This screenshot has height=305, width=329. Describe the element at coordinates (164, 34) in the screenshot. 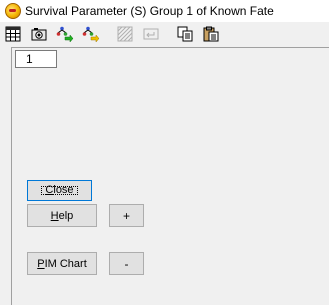

I see `toolbar` at that location.